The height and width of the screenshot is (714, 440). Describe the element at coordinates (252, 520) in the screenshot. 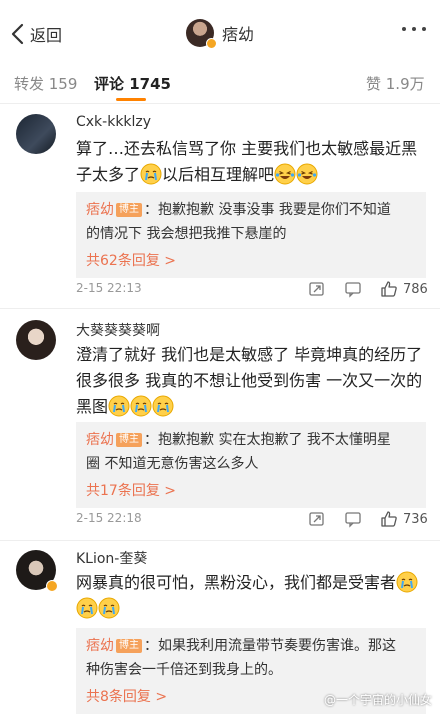

I see `comment-meta: 2-15 22:18 736` at that location.